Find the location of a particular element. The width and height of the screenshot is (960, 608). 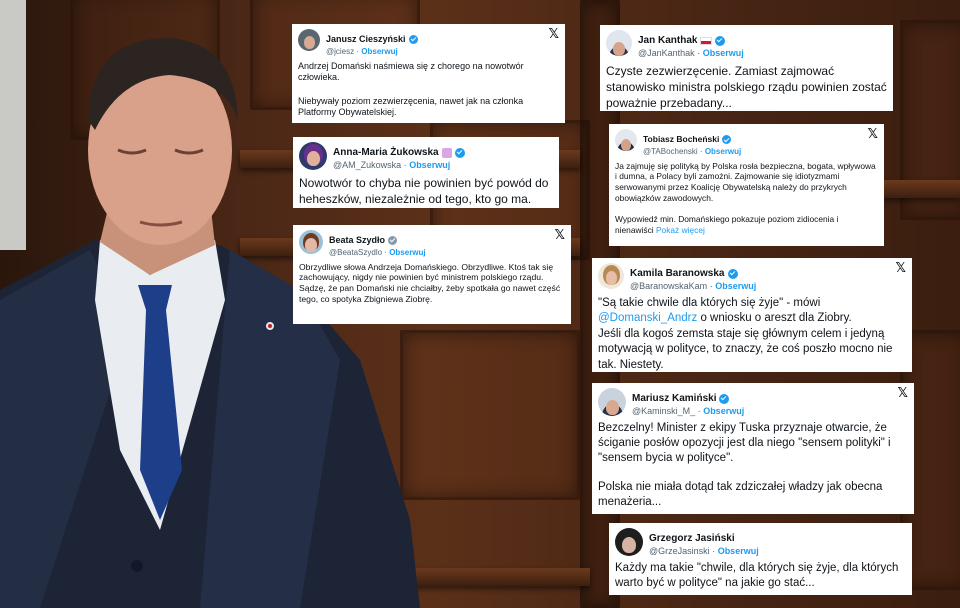

author-name: Beata Szydło is located at coordinates (357, 240).